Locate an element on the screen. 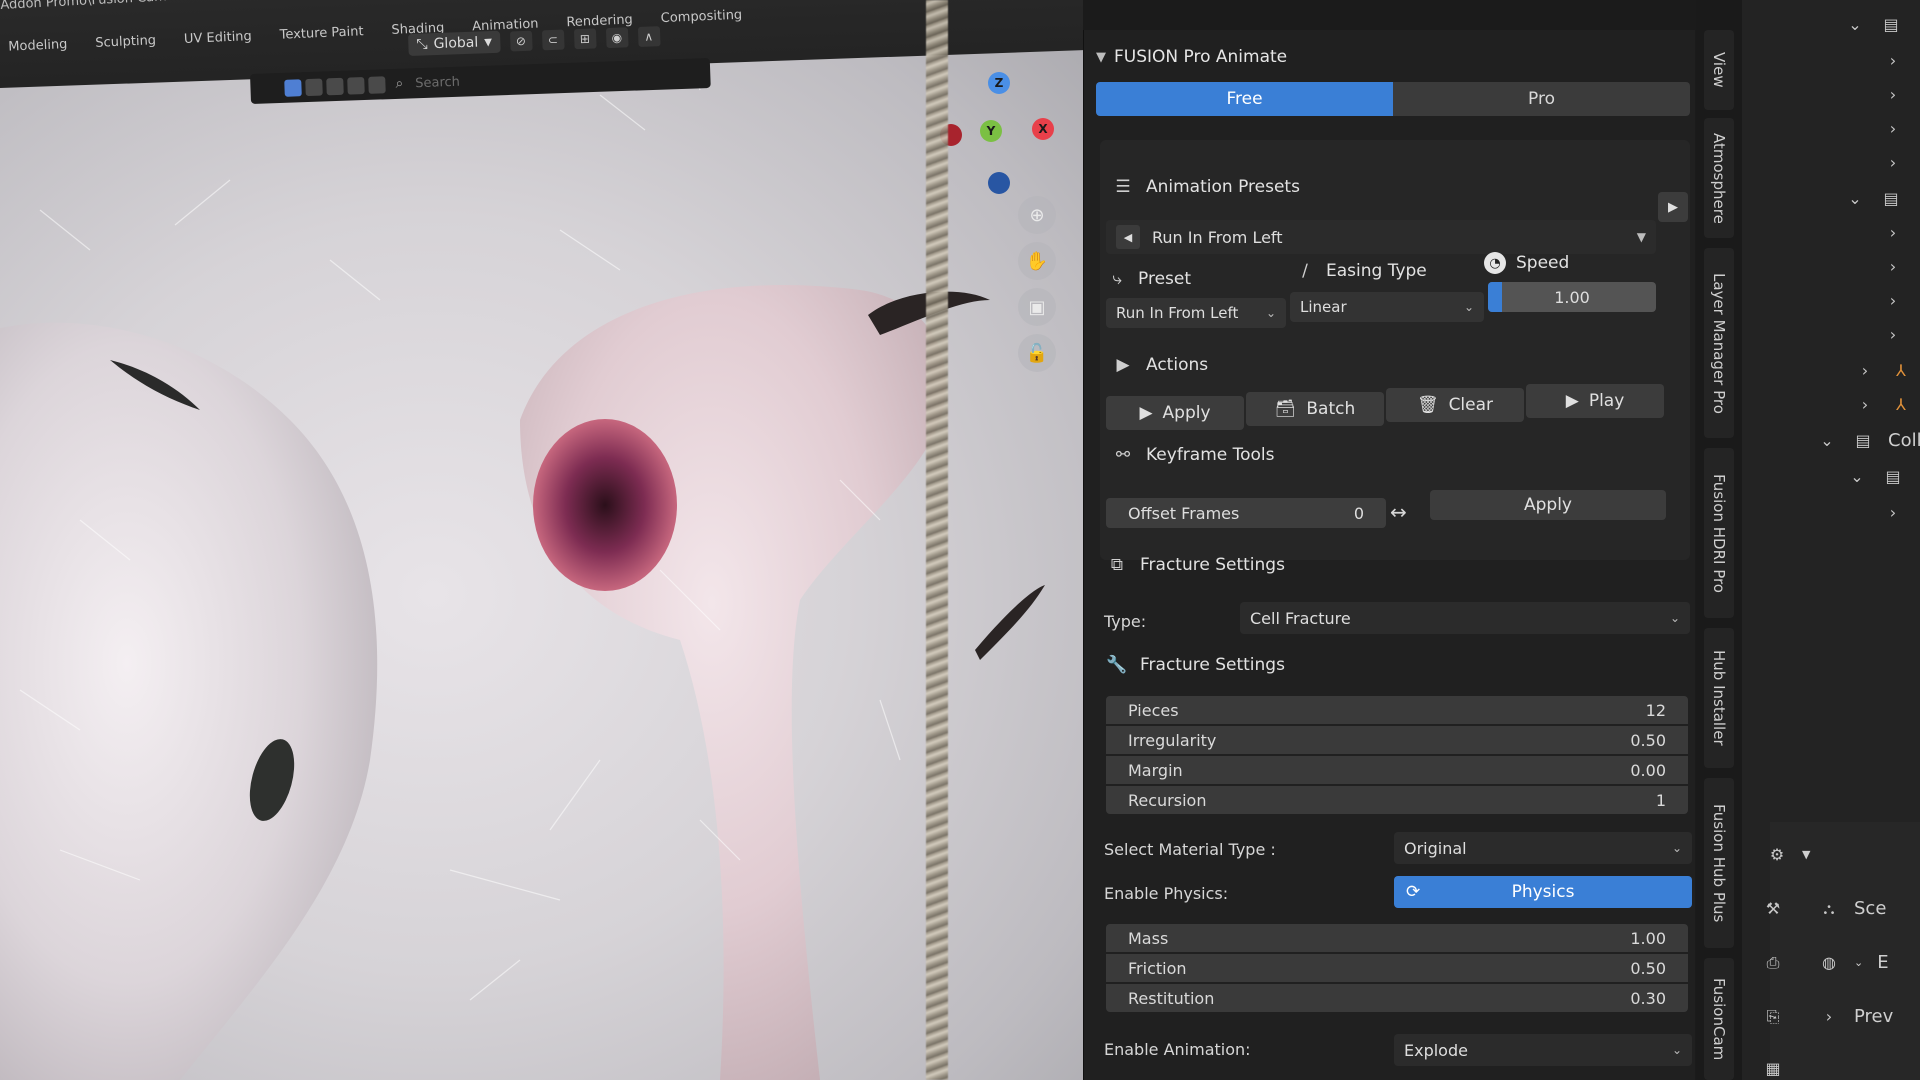  recursion-field: Recursion 1 is located at coordinates (1397, 800).